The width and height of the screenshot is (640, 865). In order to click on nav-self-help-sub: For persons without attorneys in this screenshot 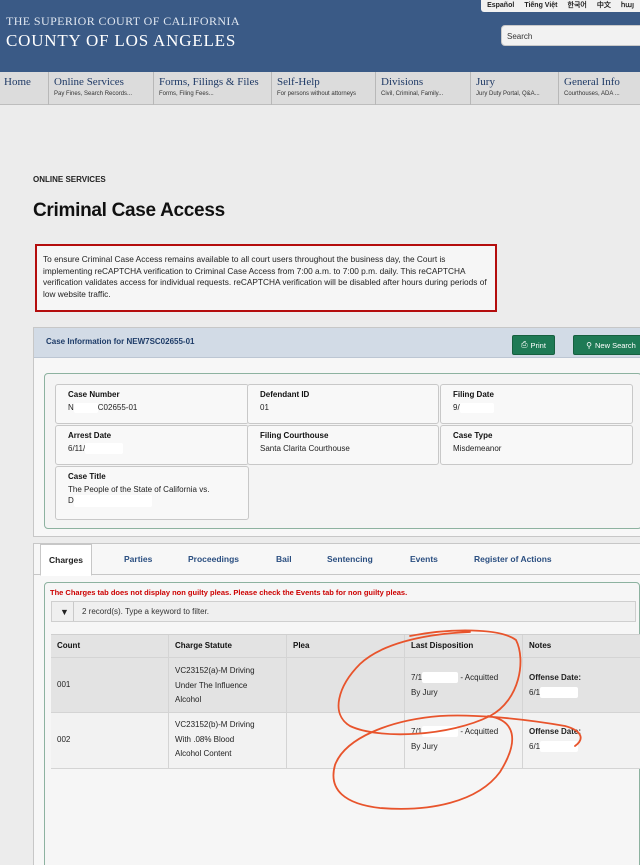, I will do `click(317, 94)`.